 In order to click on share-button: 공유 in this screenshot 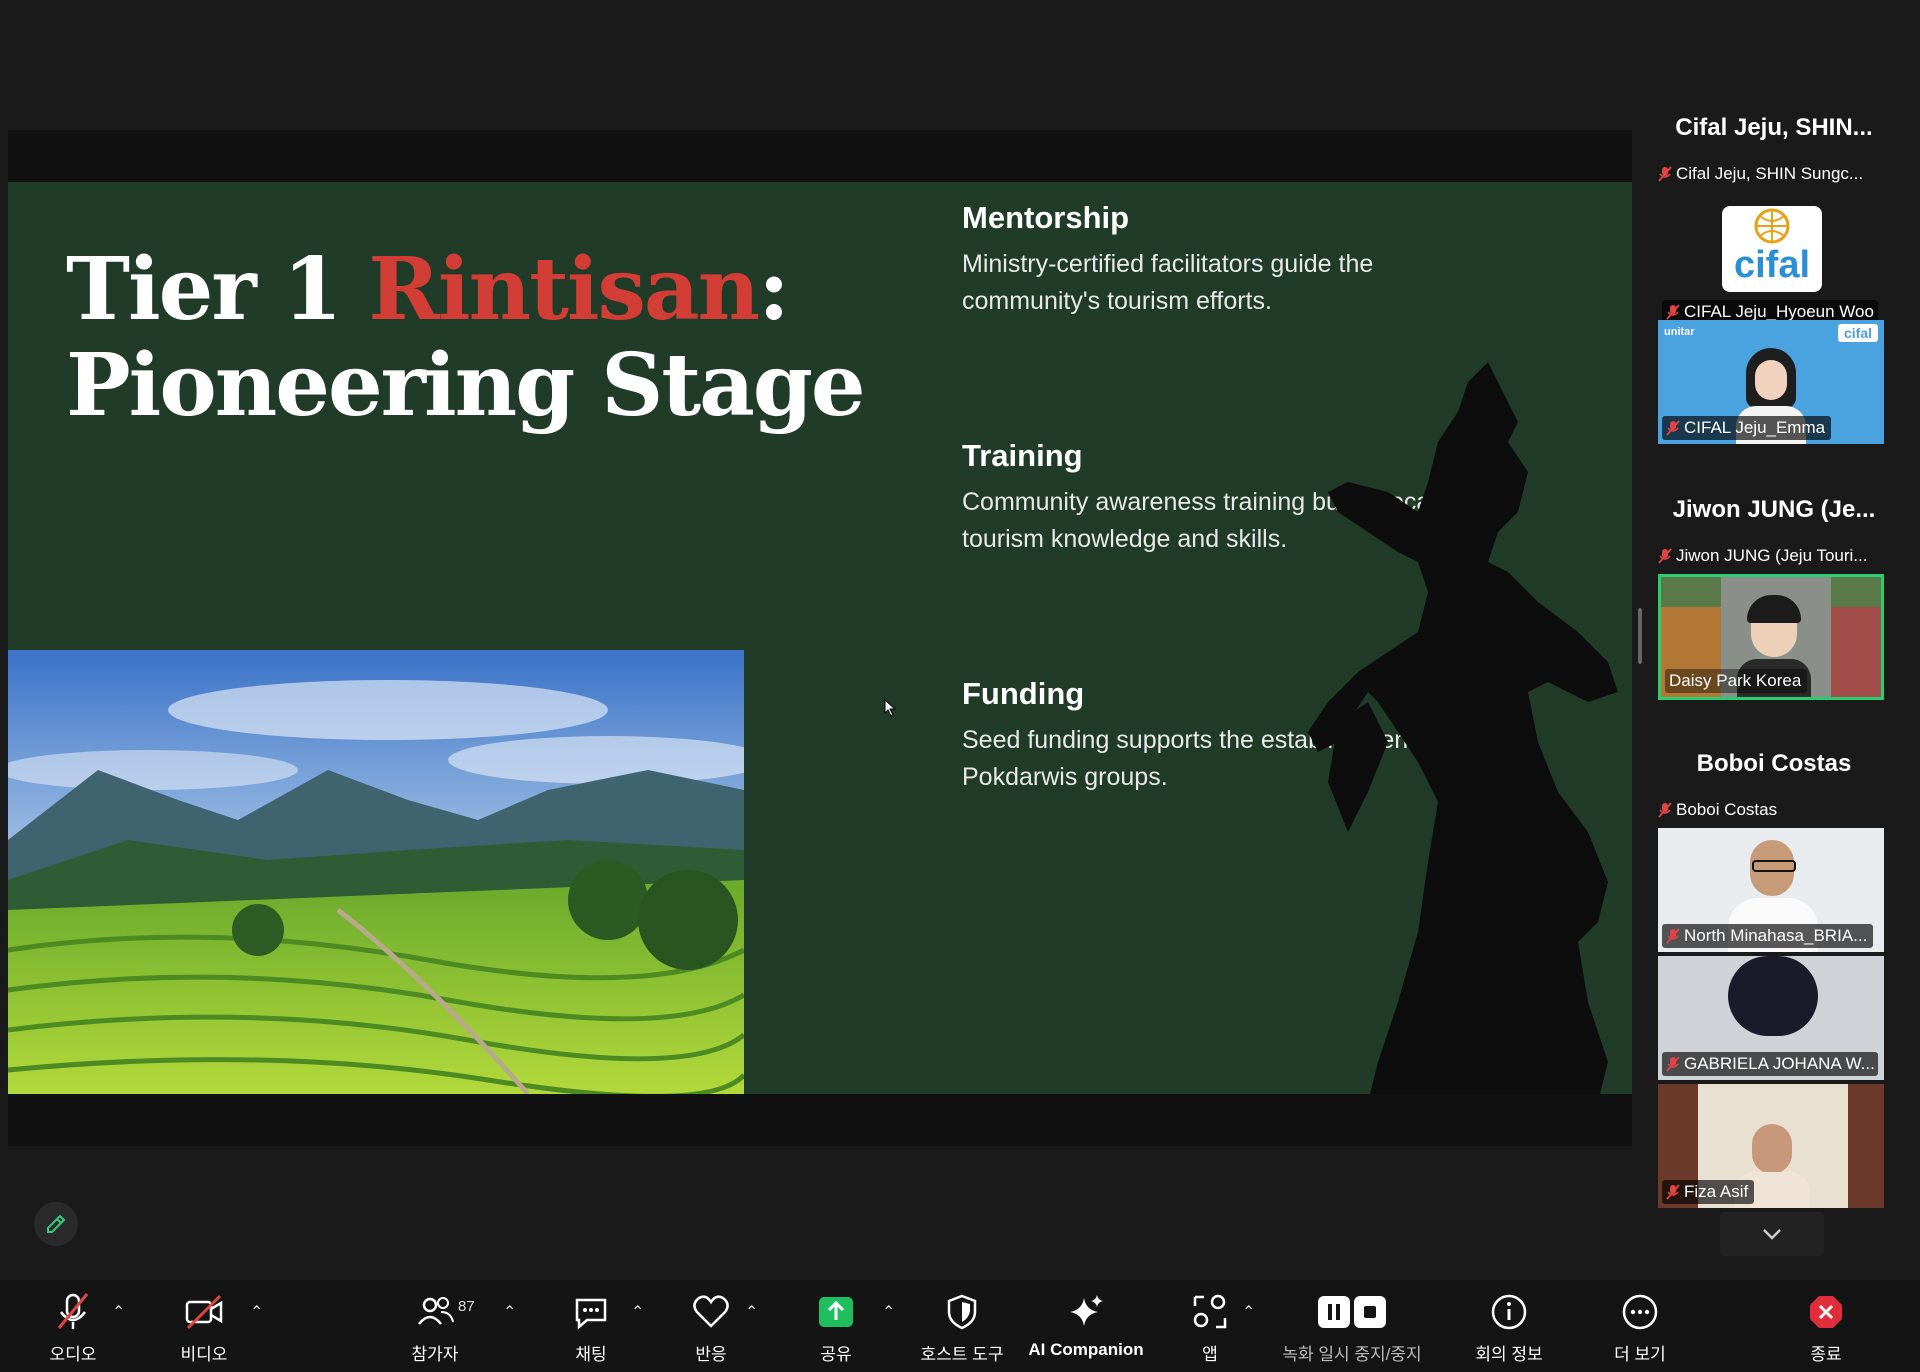, I will do `click(836, 1326)`.